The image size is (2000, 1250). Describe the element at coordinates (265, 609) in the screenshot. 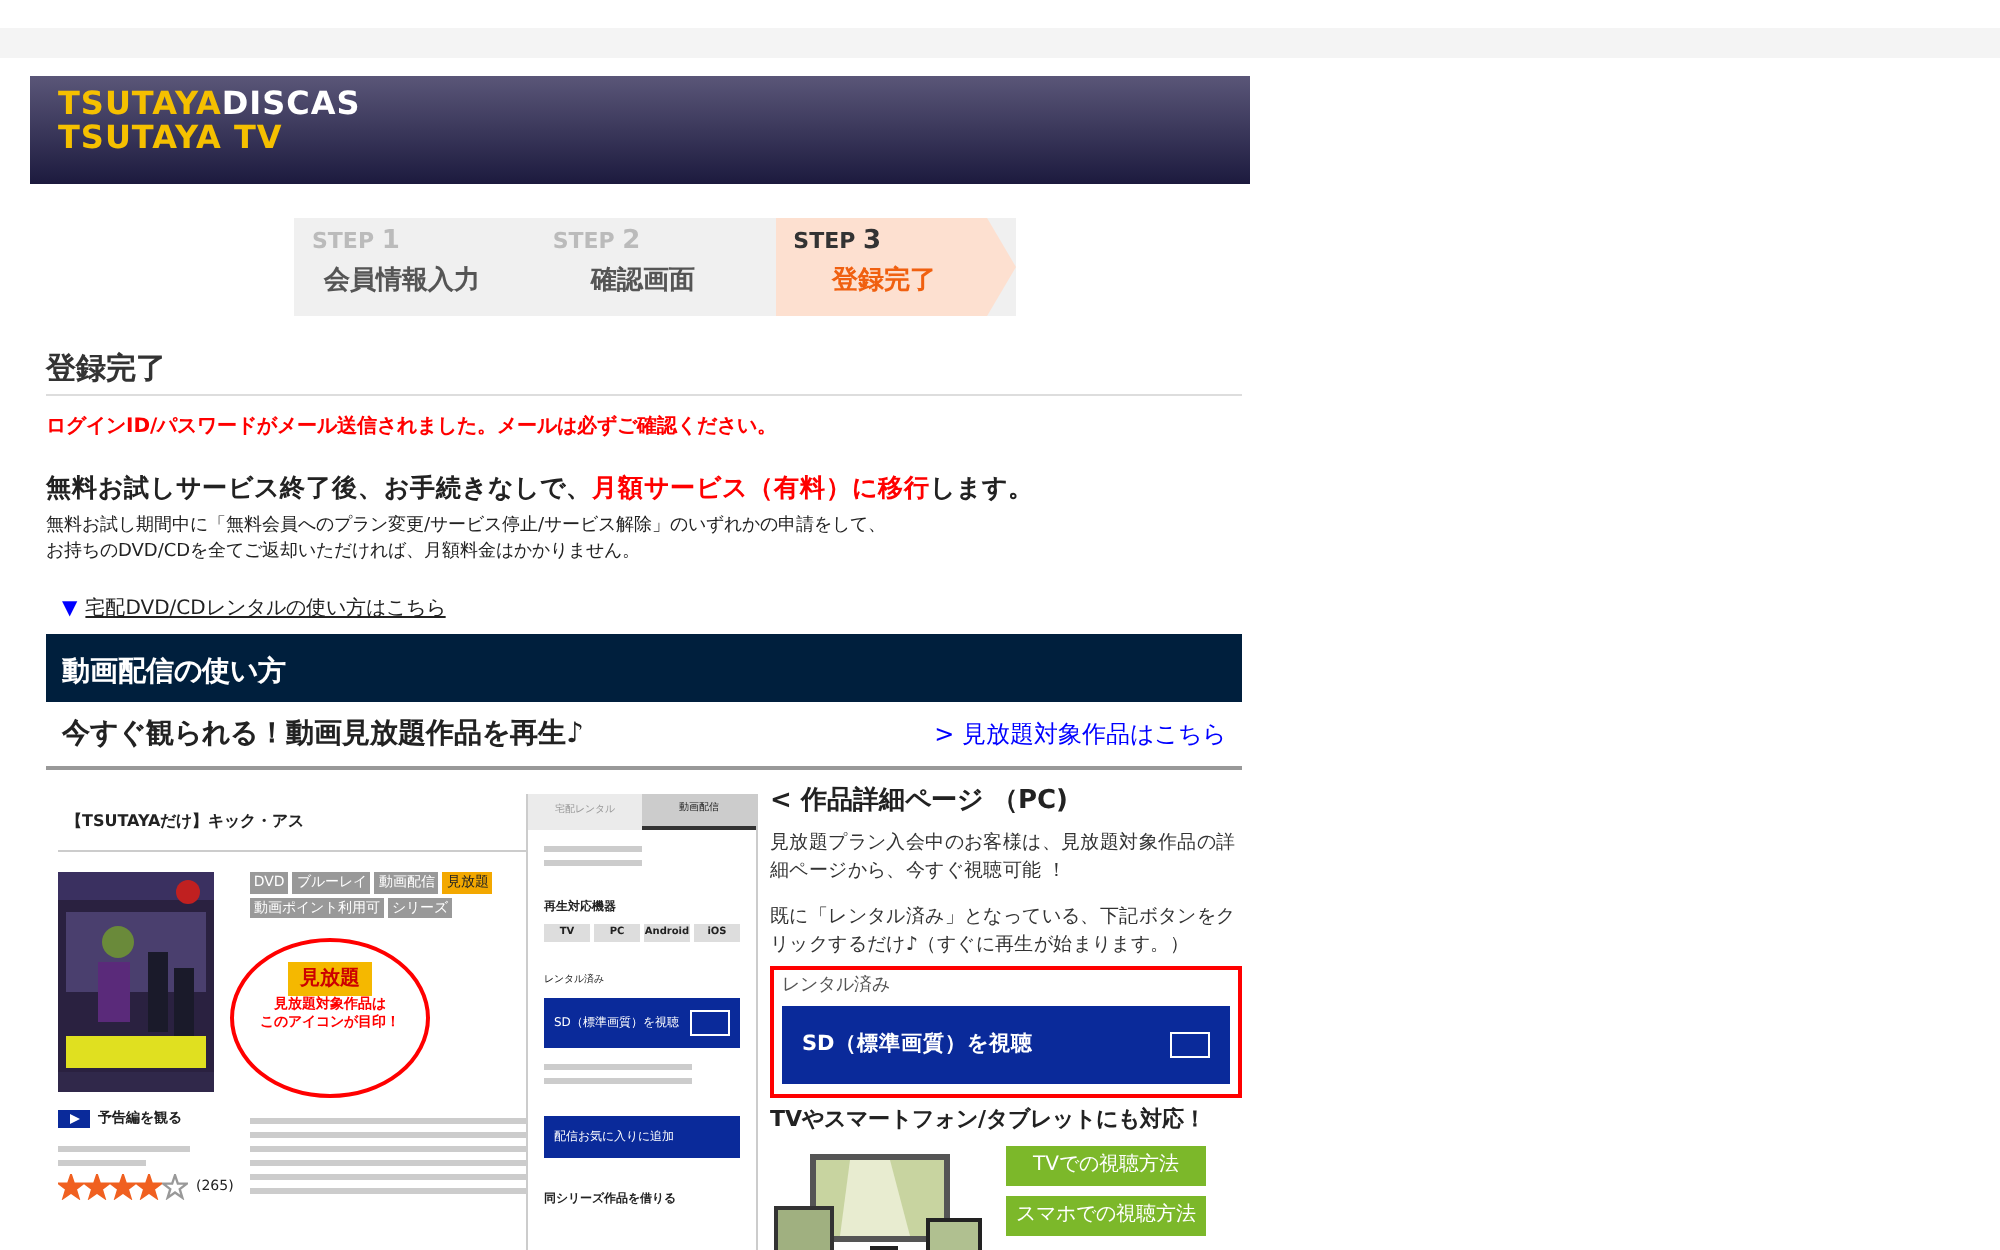

I see `dvd-rental-link: 宅配DVD/CDレンタルの使い方はこちら` at that location.